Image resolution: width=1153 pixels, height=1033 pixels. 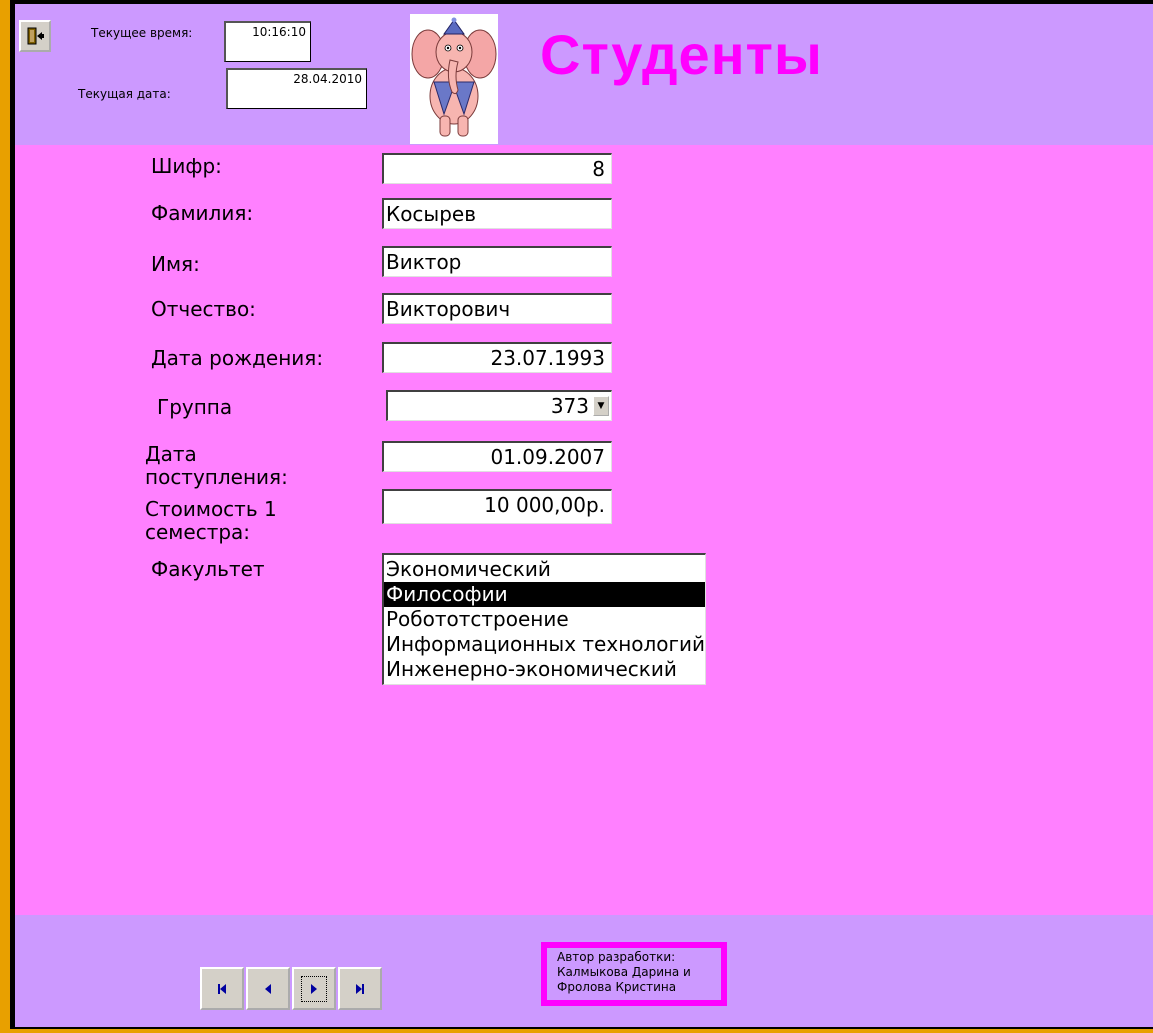 I want to click on credit-line-2: Калмыкова Дарина и, so click(x=624, y=972).